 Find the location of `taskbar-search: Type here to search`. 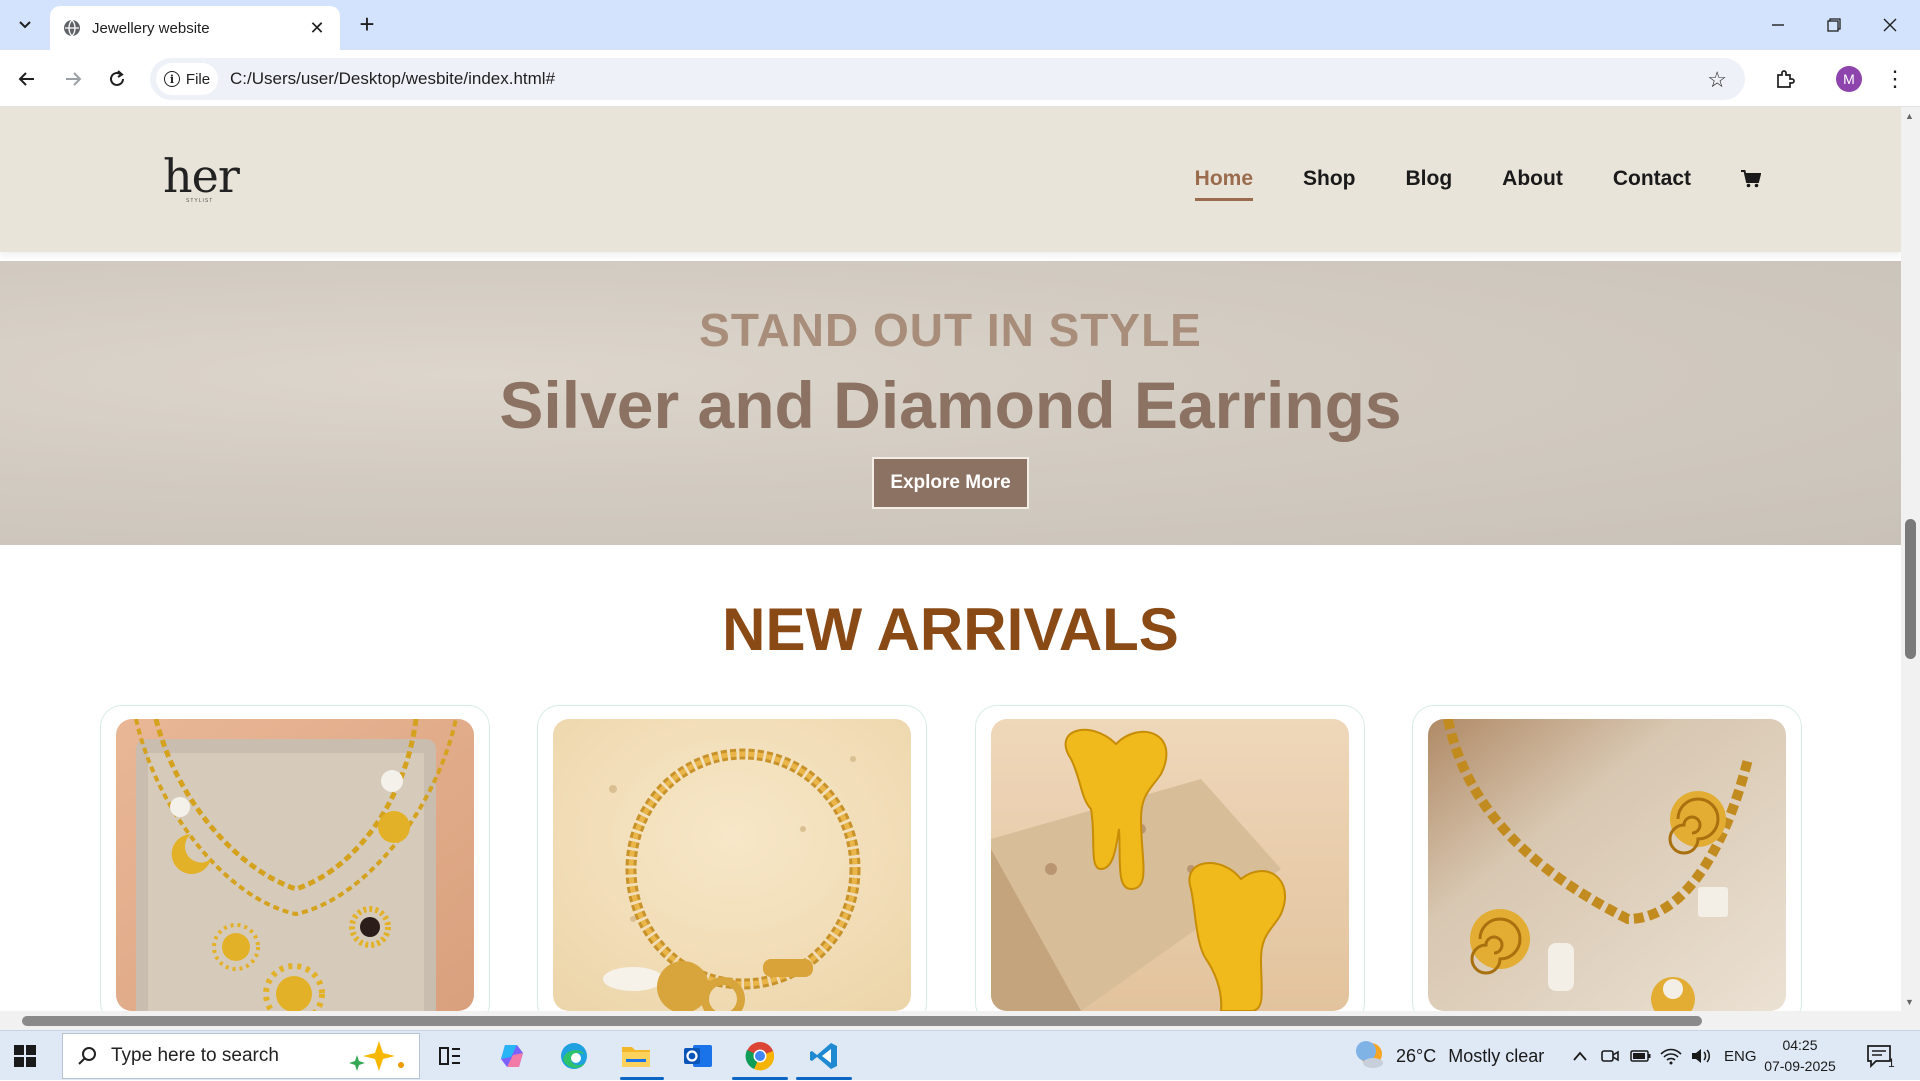

taskbar-search: Type here to search is located at coordinates (241, 1056).